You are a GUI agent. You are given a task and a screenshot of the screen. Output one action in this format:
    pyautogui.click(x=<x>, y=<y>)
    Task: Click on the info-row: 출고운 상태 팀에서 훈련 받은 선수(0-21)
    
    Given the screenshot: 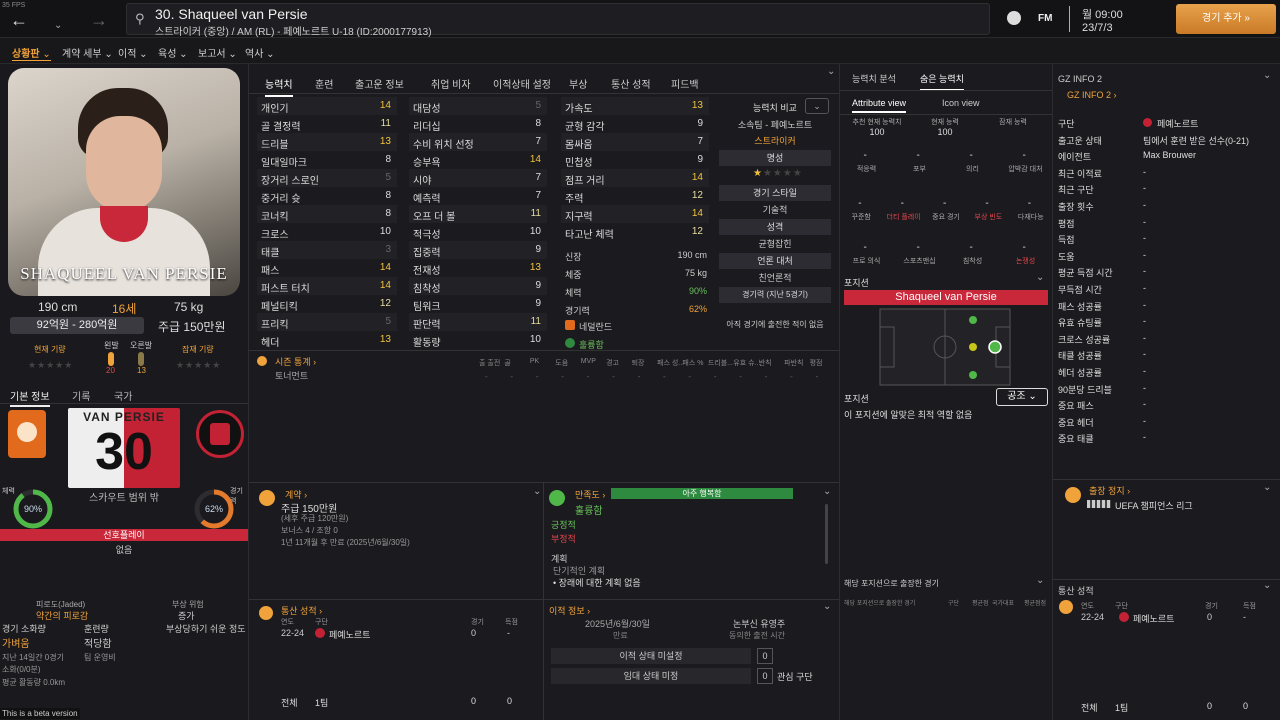 What is the action you would take?
    pyautogui.click(x=1166, y=139)
    